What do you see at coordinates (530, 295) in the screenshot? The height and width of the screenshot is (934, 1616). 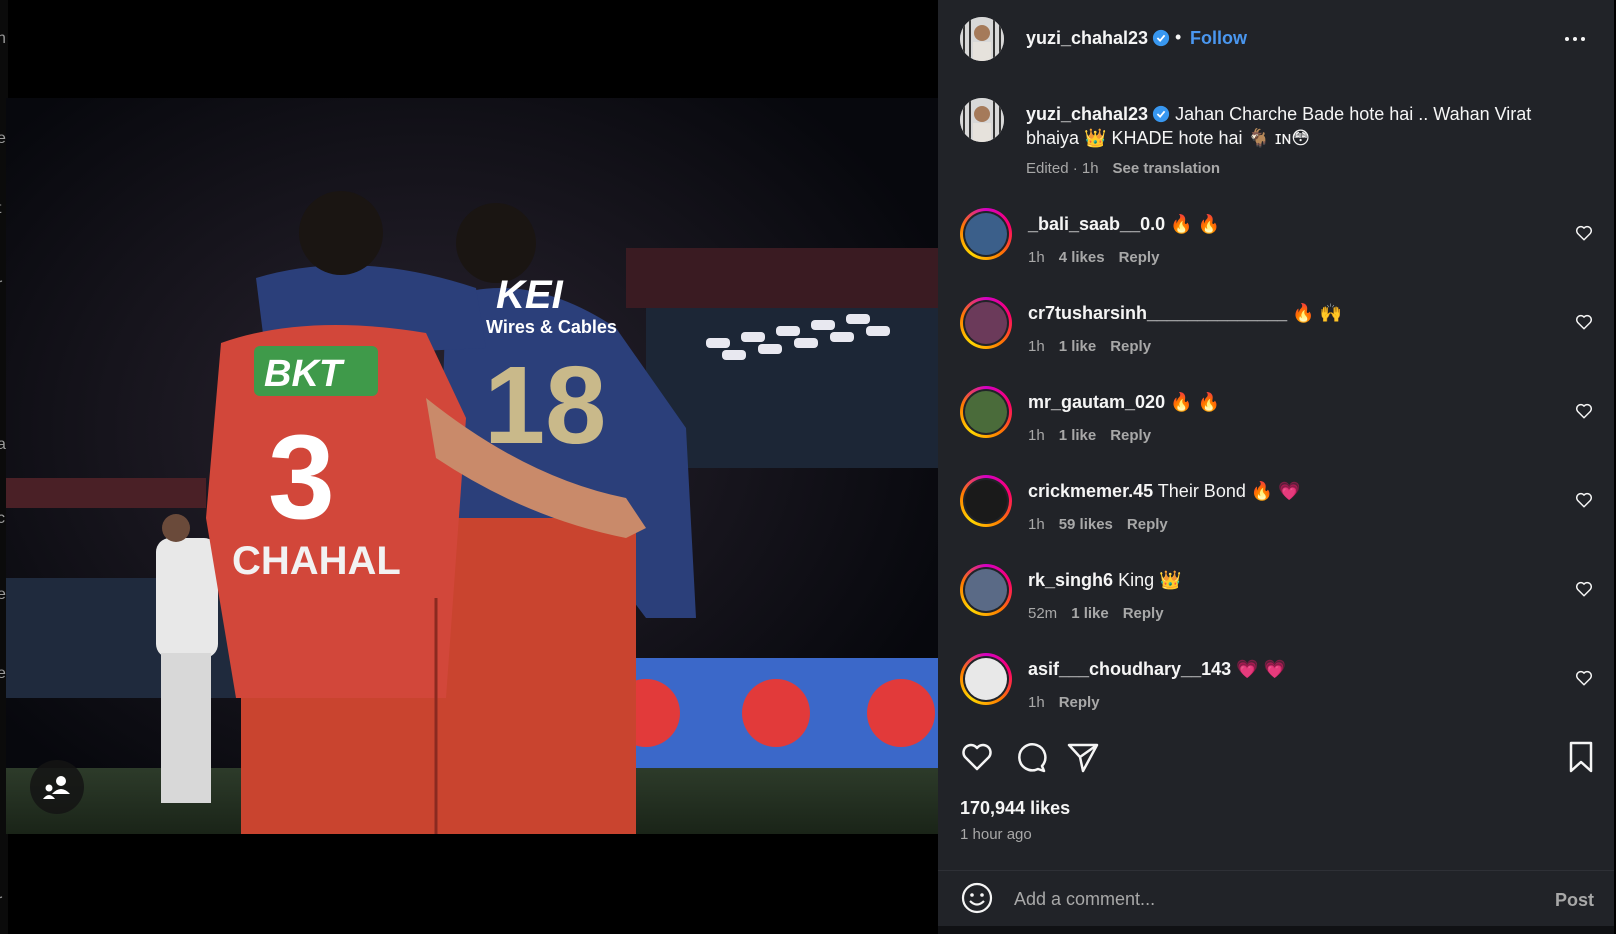 I see `right-jersey-sponsor: KEI` at bounding box center [530, 295].